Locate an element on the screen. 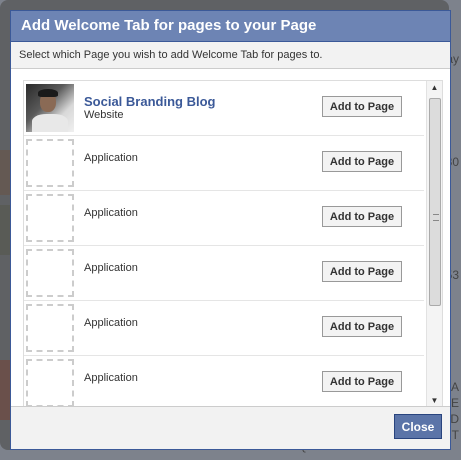  photo-shirt is located at coordinates (50, 123).